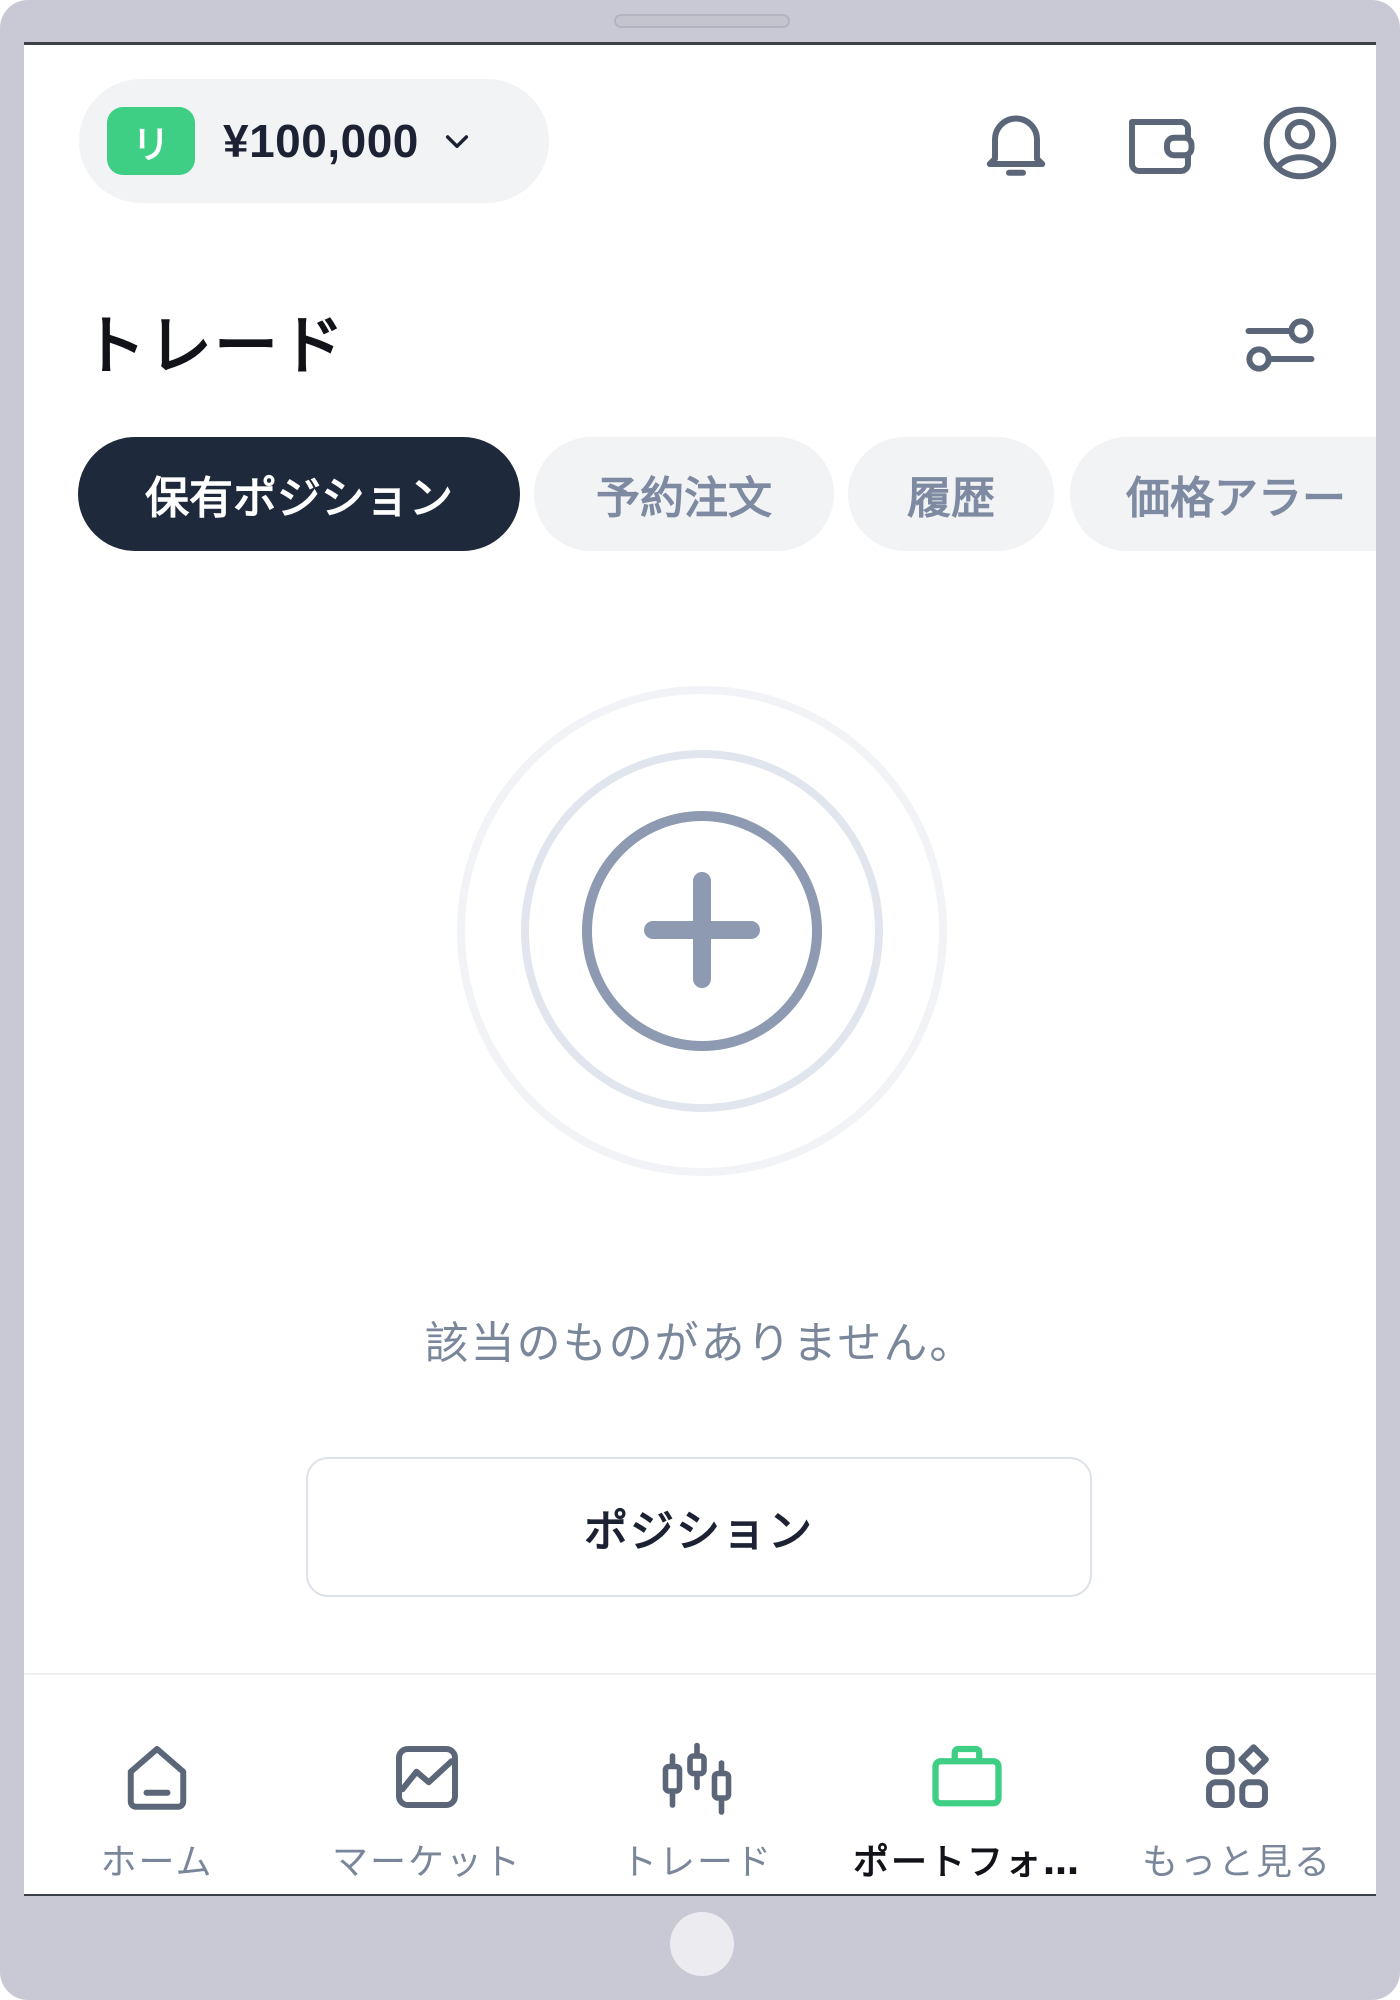  What do you see at coordinates (157, 1778) in the screenshot?
I see `home-icon` at bounding box center [157, 1778].